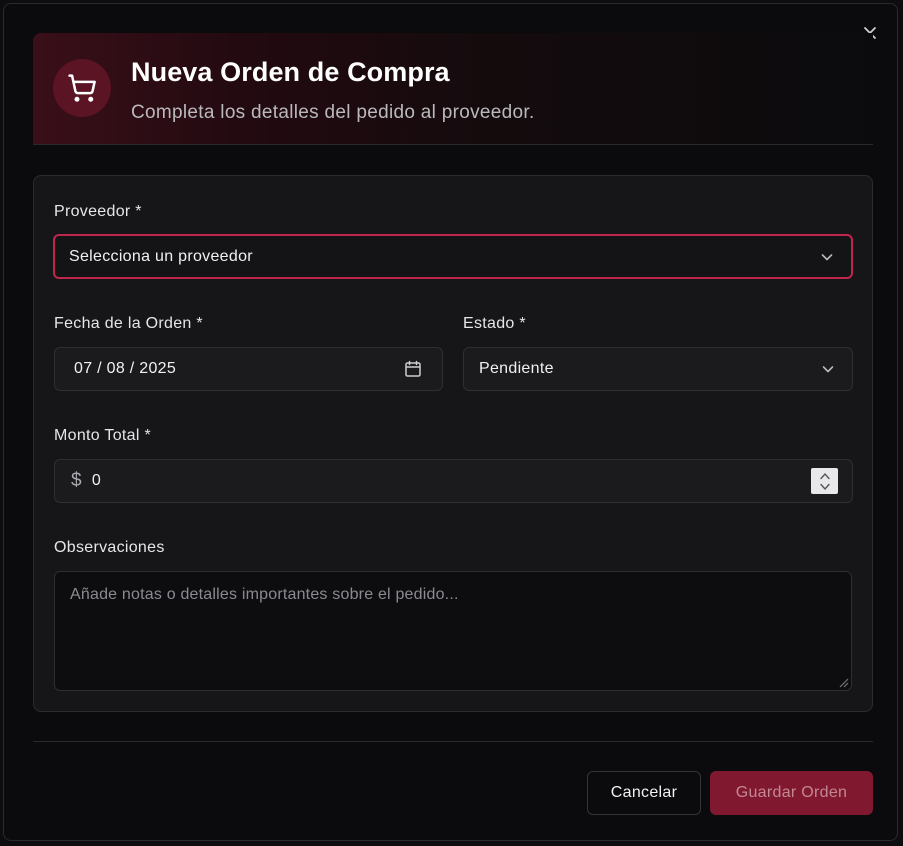  Describe the element at coordinates (76, 480) in the screenshot. I see `dollar-sign-icon: $` at that location.